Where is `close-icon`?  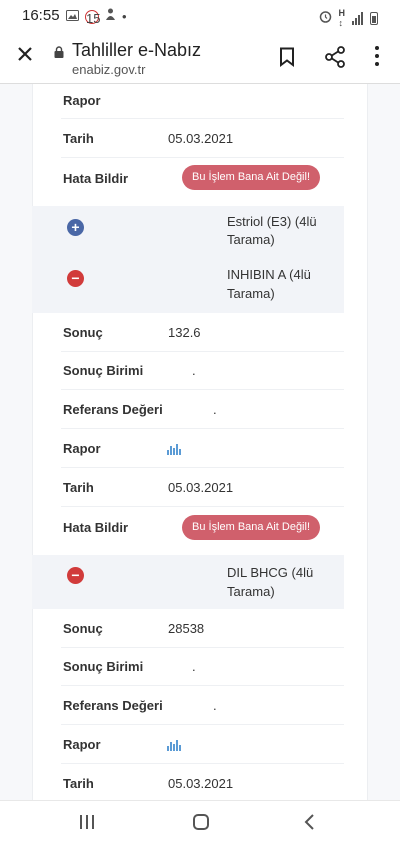
close-icon is located at coordinates (25, 56).